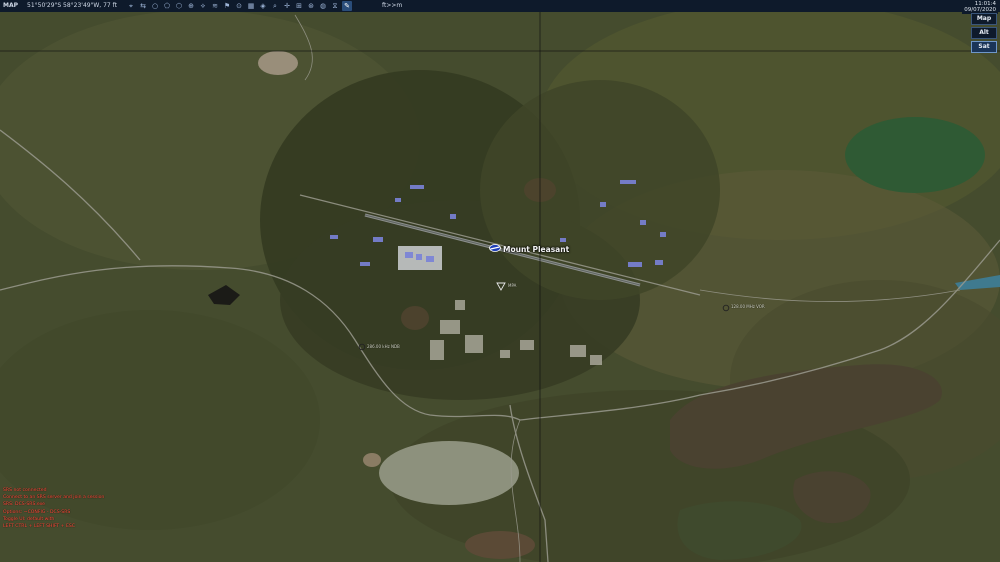 Image resolution: width=1000 pixels, height=562 pixels. I want to click on marker-label-west: 286.00 kHz NDB, so click(383, 346).